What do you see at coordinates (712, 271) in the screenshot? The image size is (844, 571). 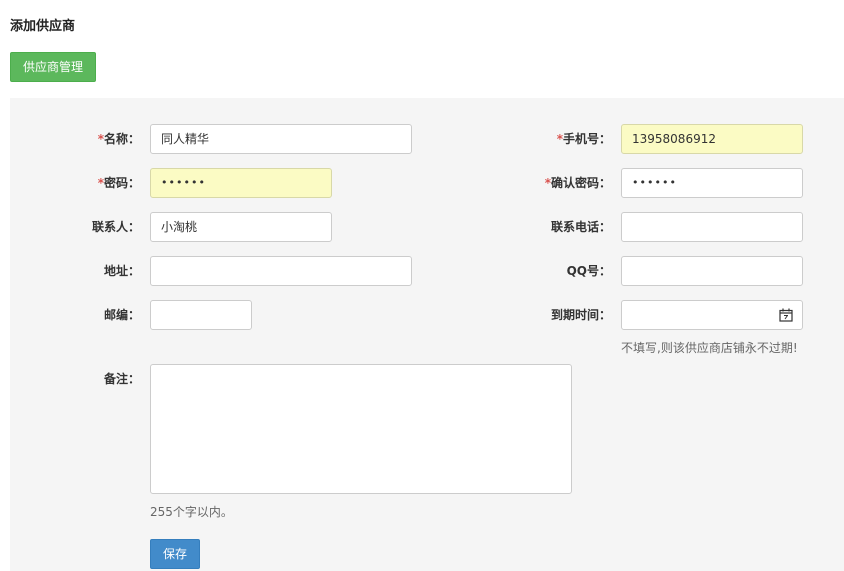 I see `qq-field` at bounding box center [712, 271].